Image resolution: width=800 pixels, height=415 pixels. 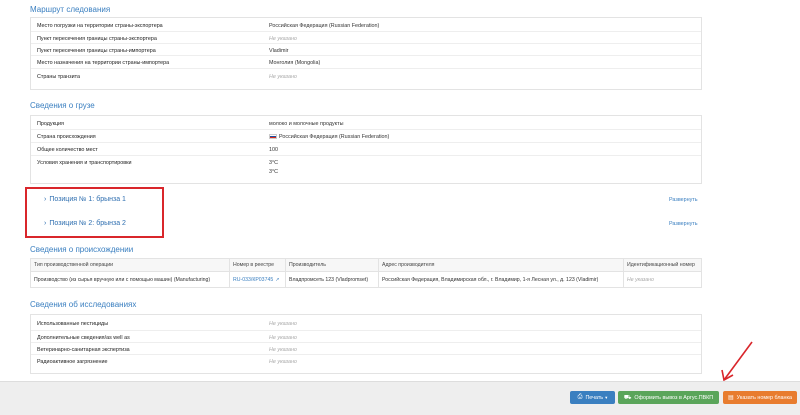 What do you see at coordinates (306, 124) in the screenshot?
I see `cargo-value: молоко и молочные продукты` at bounding box center [306, 124].